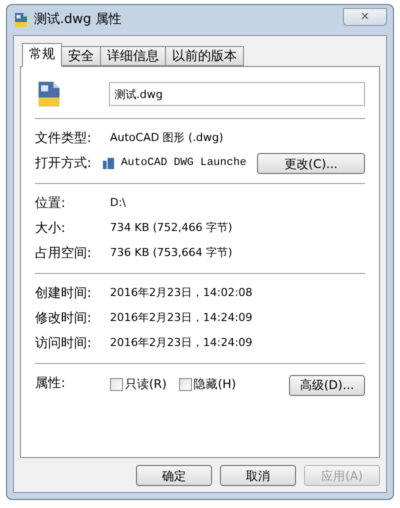 The image size is (400, 508). Describe the element at coordinates (63, 253) in the screenshot. I see `field-label: 占用空间:` at that location.